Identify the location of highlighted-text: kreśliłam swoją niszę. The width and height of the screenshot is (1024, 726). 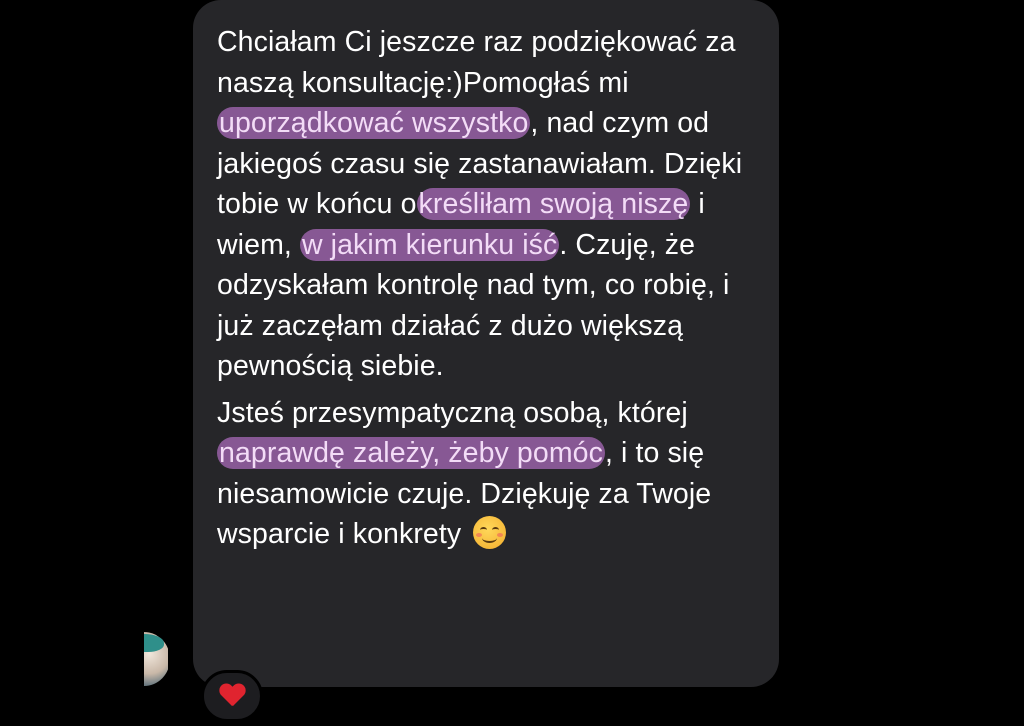
(553, 204).